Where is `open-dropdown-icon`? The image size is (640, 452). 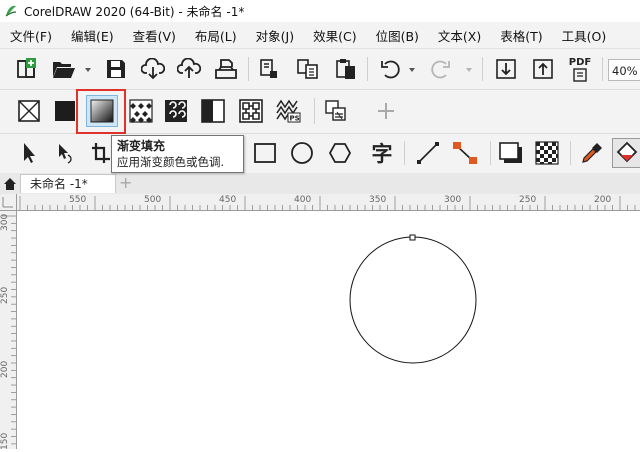 open-dropdown-icon is located at coordinates (88, 70).